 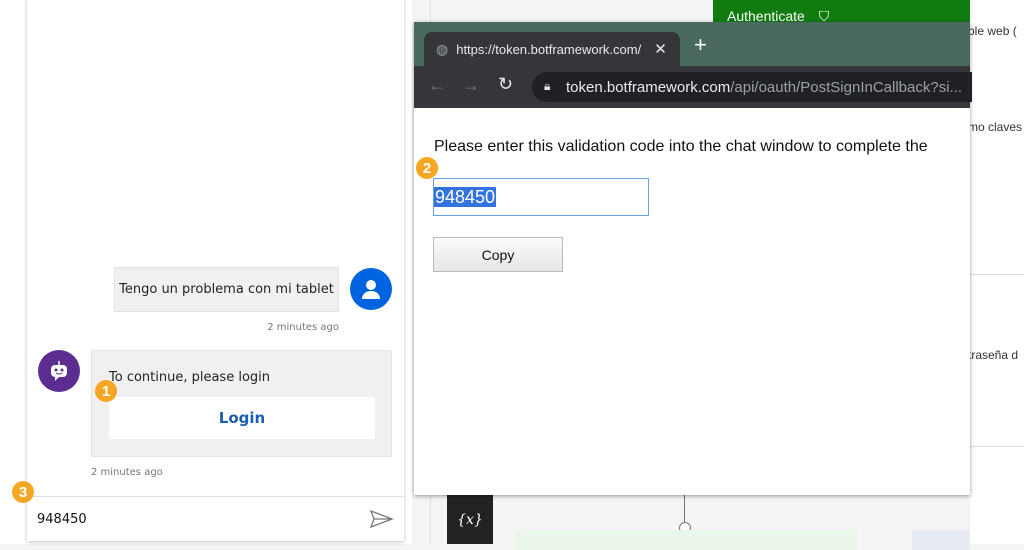 I want to click on chat-input-row: 948450, so click(x=215, y=518).